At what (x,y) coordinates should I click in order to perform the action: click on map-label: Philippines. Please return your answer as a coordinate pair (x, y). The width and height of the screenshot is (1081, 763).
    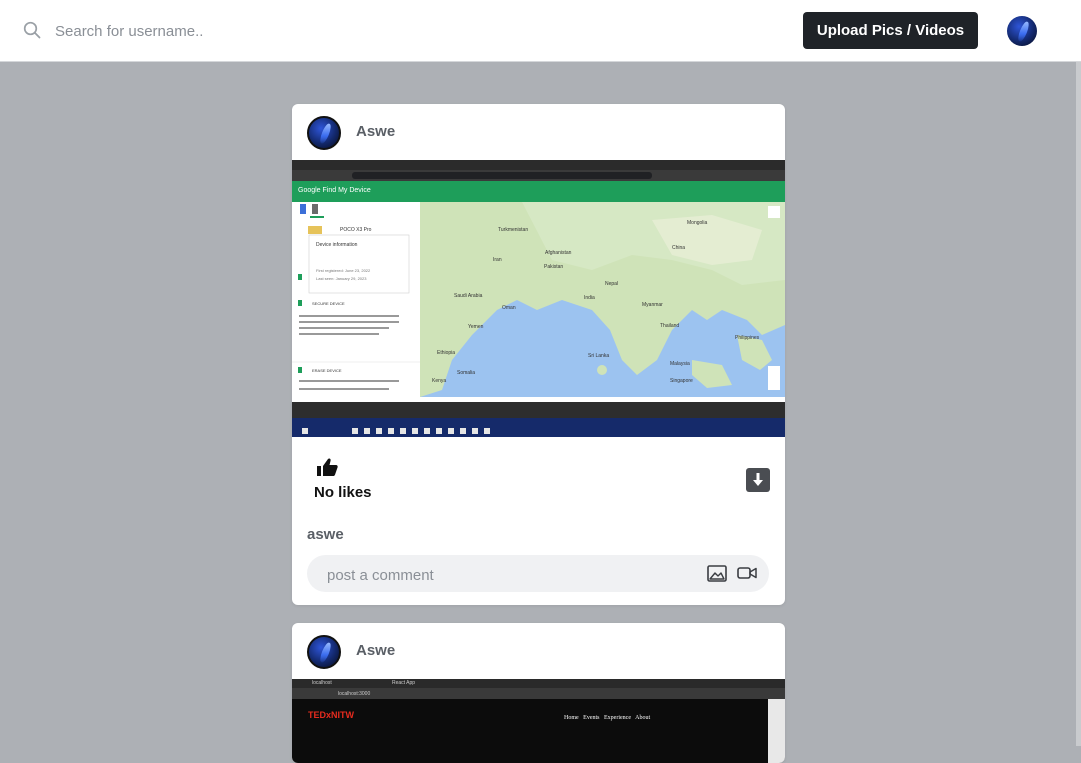
    Looking at the image, I should click on (747, 338).